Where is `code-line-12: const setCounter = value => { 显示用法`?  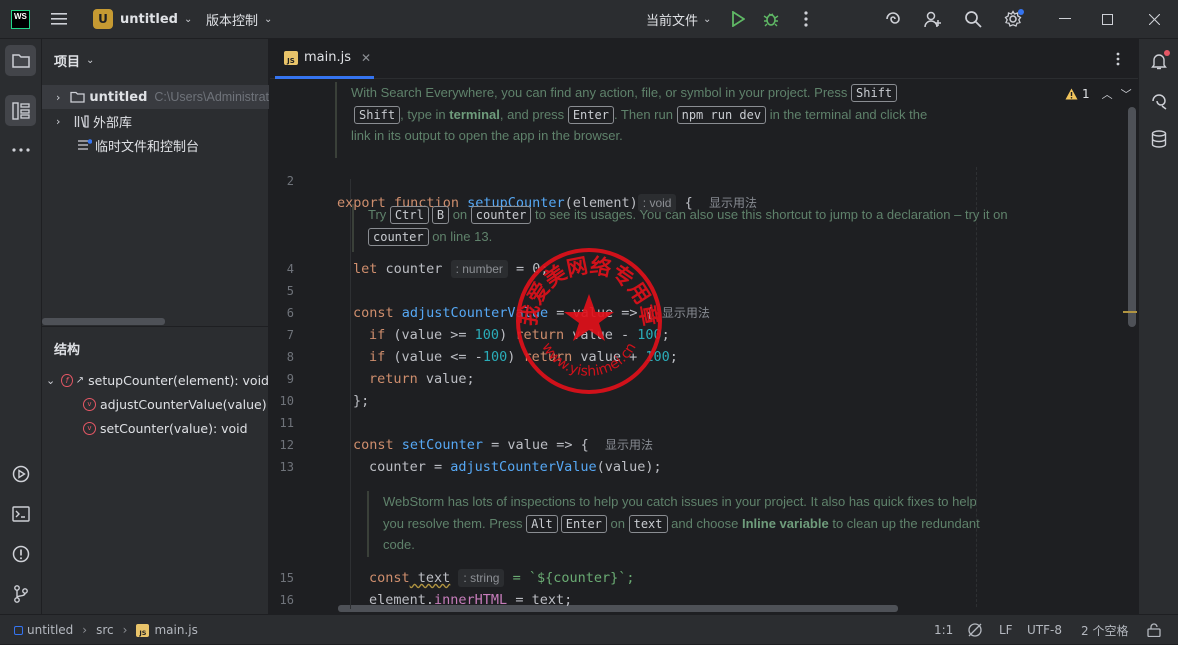 code-line-12: const setCounter = value => { 显示用法 is located at coordinates (503, 445).